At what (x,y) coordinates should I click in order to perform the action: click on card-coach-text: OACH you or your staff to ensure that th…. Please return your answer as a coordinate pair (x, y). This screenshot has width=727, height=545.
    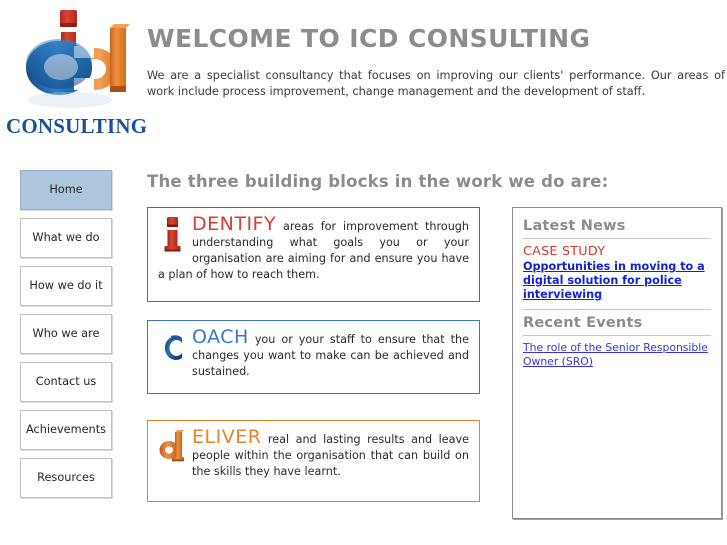
    Looking at the image, I should click on (313, 353).